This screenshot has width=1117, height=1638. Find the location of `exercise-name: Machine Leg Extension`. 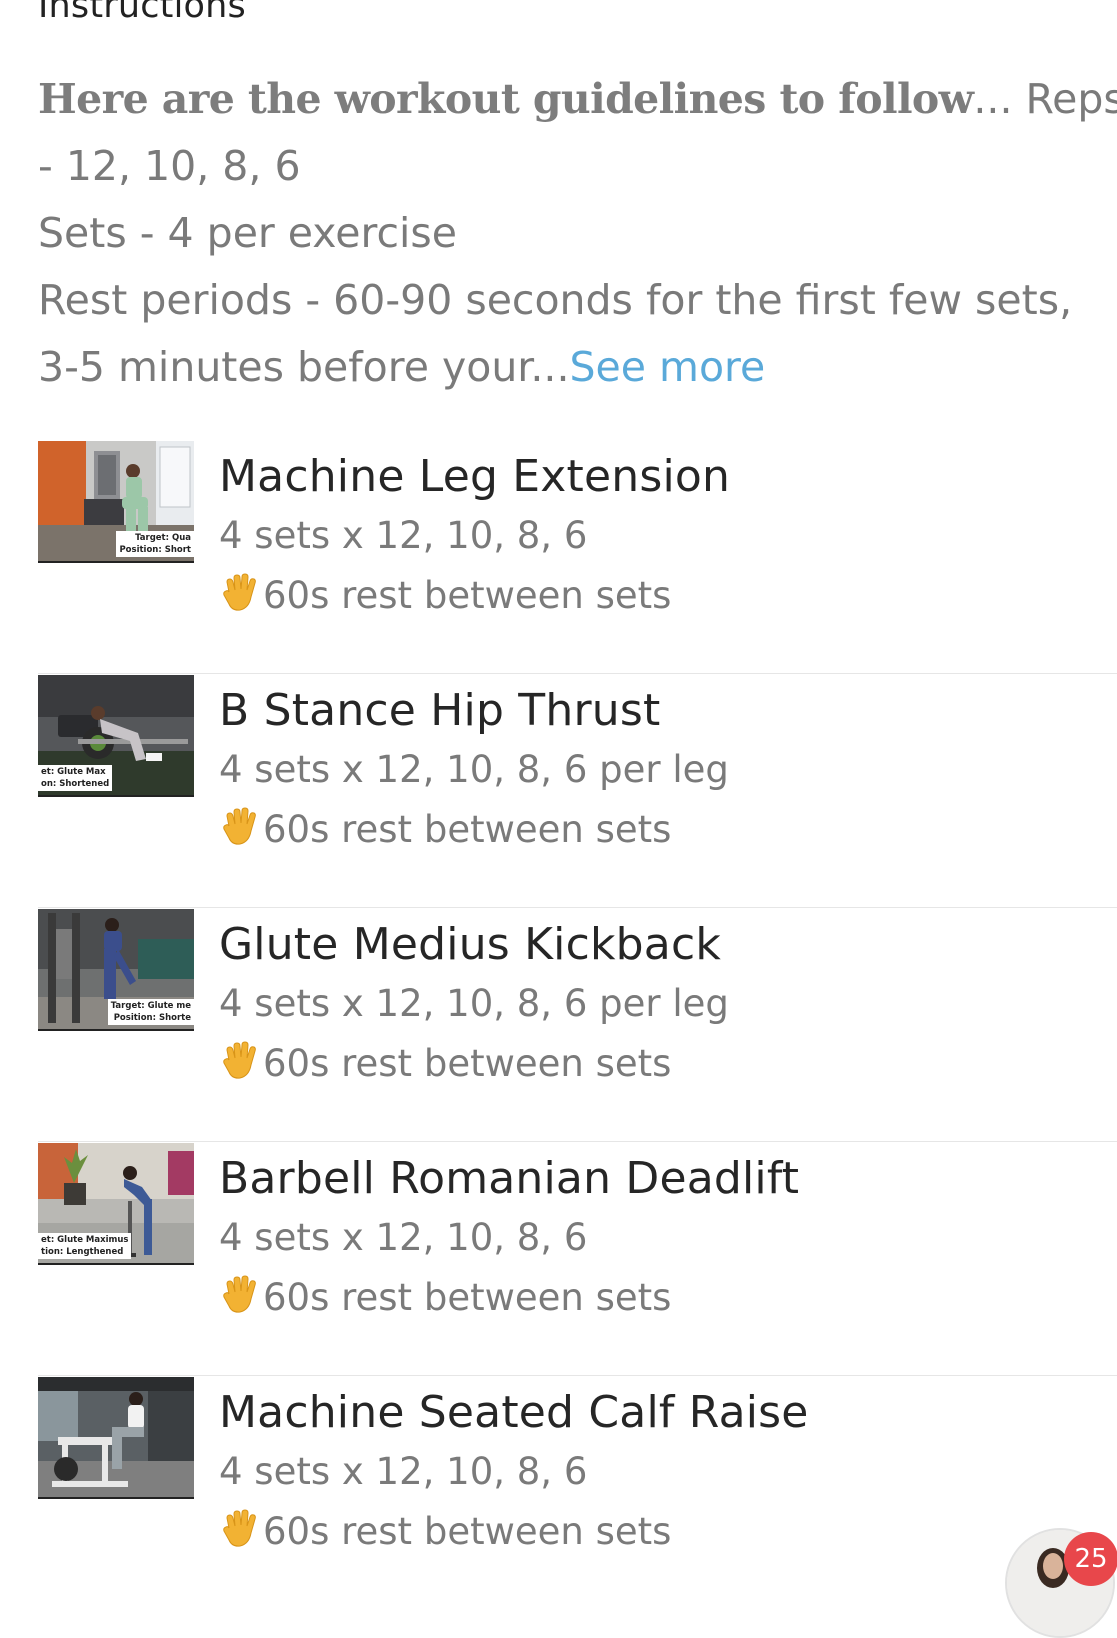

exercise-name: Machine Leg Extension is located at coordinates (474, 477).